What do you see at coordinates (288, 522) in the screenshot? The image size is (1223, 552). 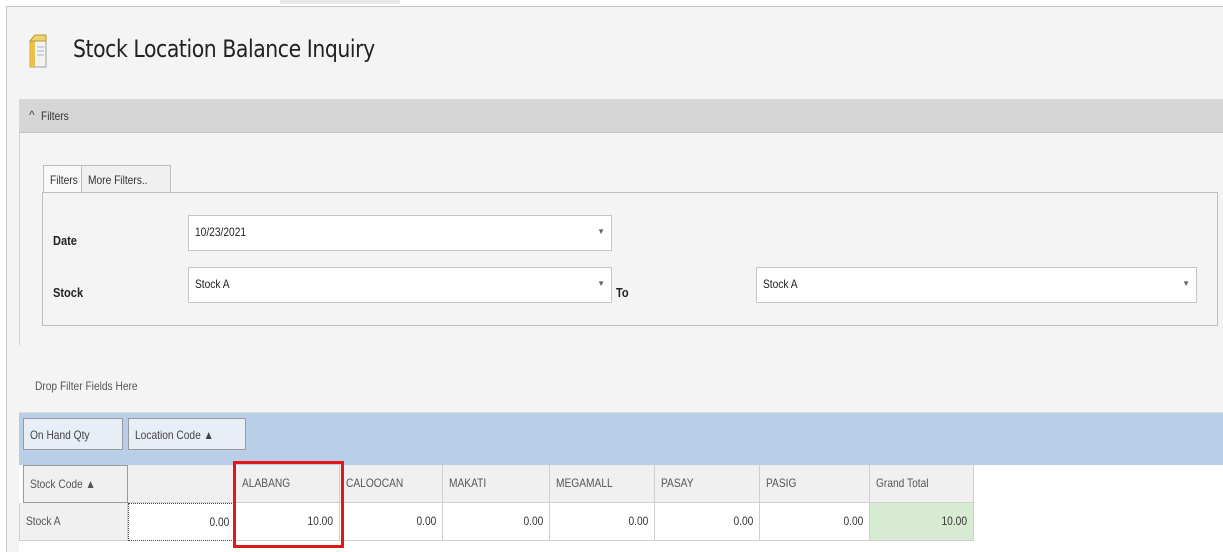 I see `table-cell-alabang: 10.00` at bounding box center [288, 522].